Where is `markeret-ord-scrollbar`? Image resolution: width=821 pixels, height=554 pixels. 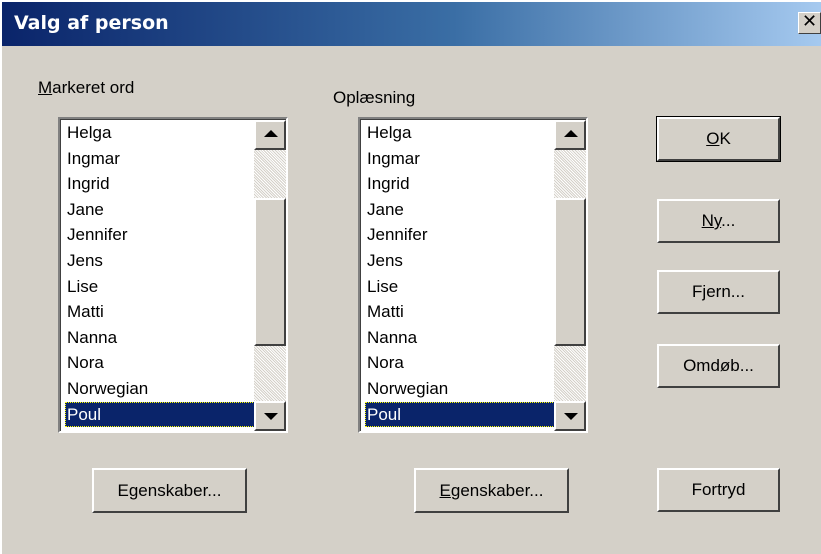 markeret-ord-scrollbar is located at coordinates (270, 275).